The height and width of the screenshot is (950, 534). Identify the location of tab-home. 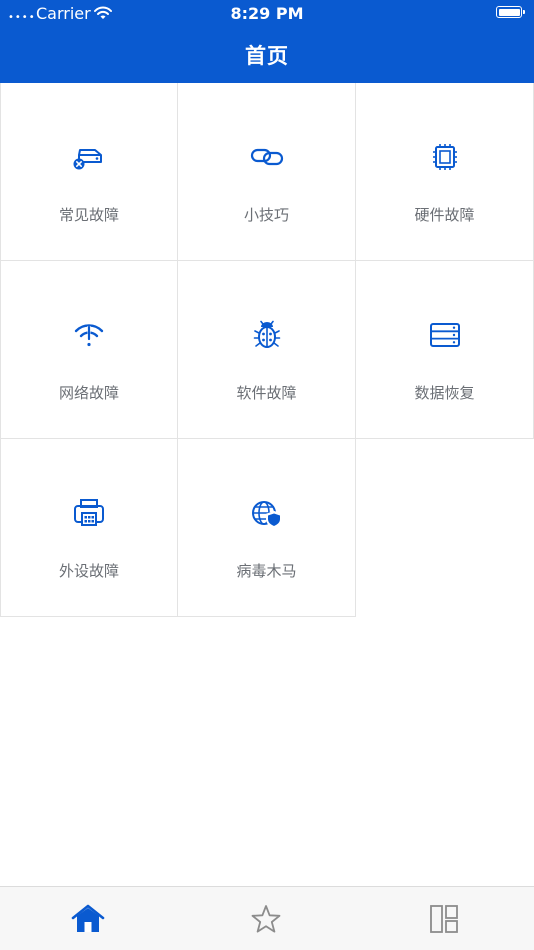
(88, 919).